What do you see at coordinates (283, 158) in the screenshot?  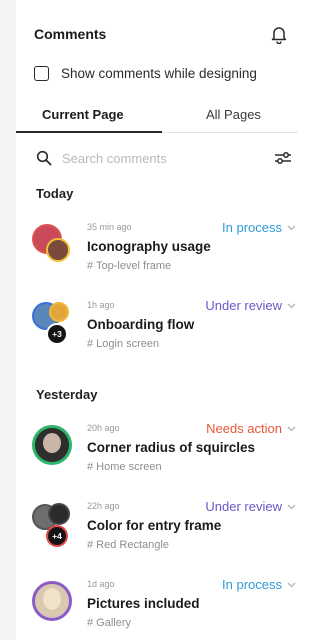 I see `filter-icon` at bounding box center [283, 158].